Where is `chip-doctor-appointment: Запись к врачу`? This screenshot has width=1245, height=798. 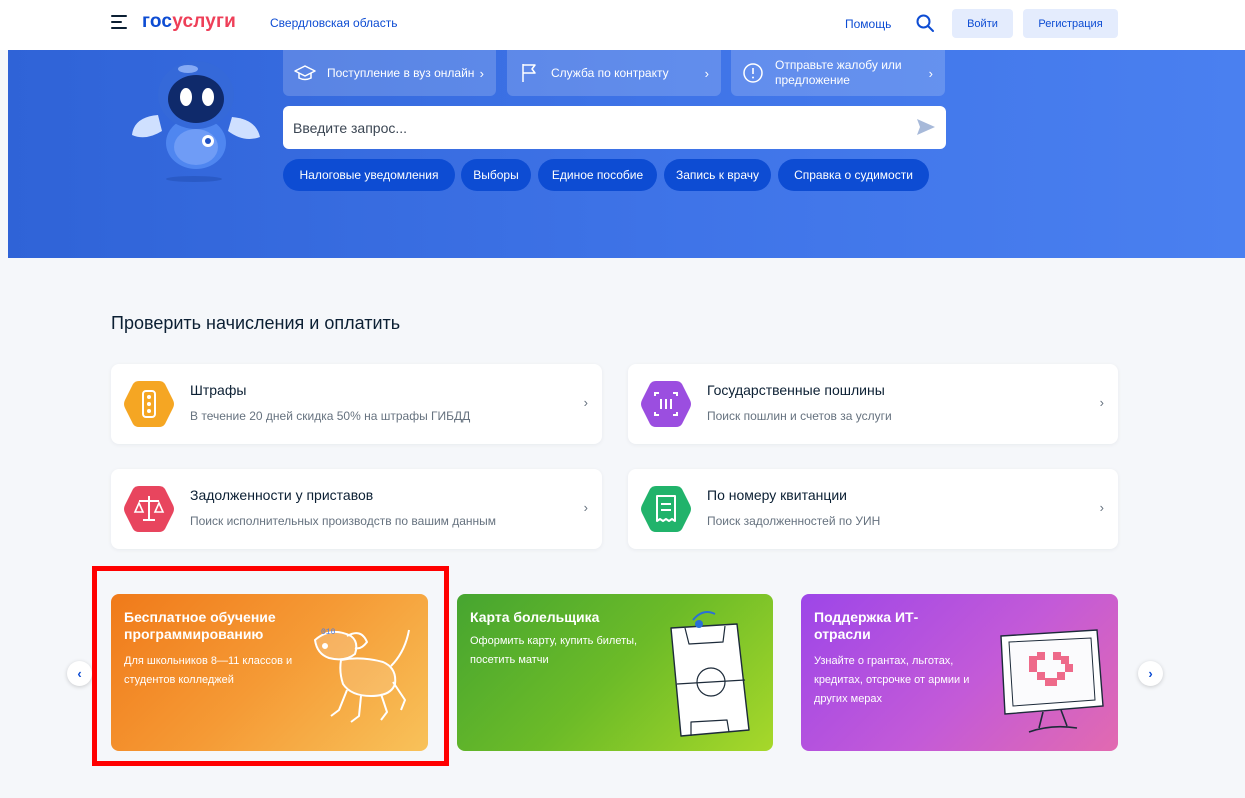 chip-doctor-appointment: Запись к врачу is located at coordinates (717, 175).